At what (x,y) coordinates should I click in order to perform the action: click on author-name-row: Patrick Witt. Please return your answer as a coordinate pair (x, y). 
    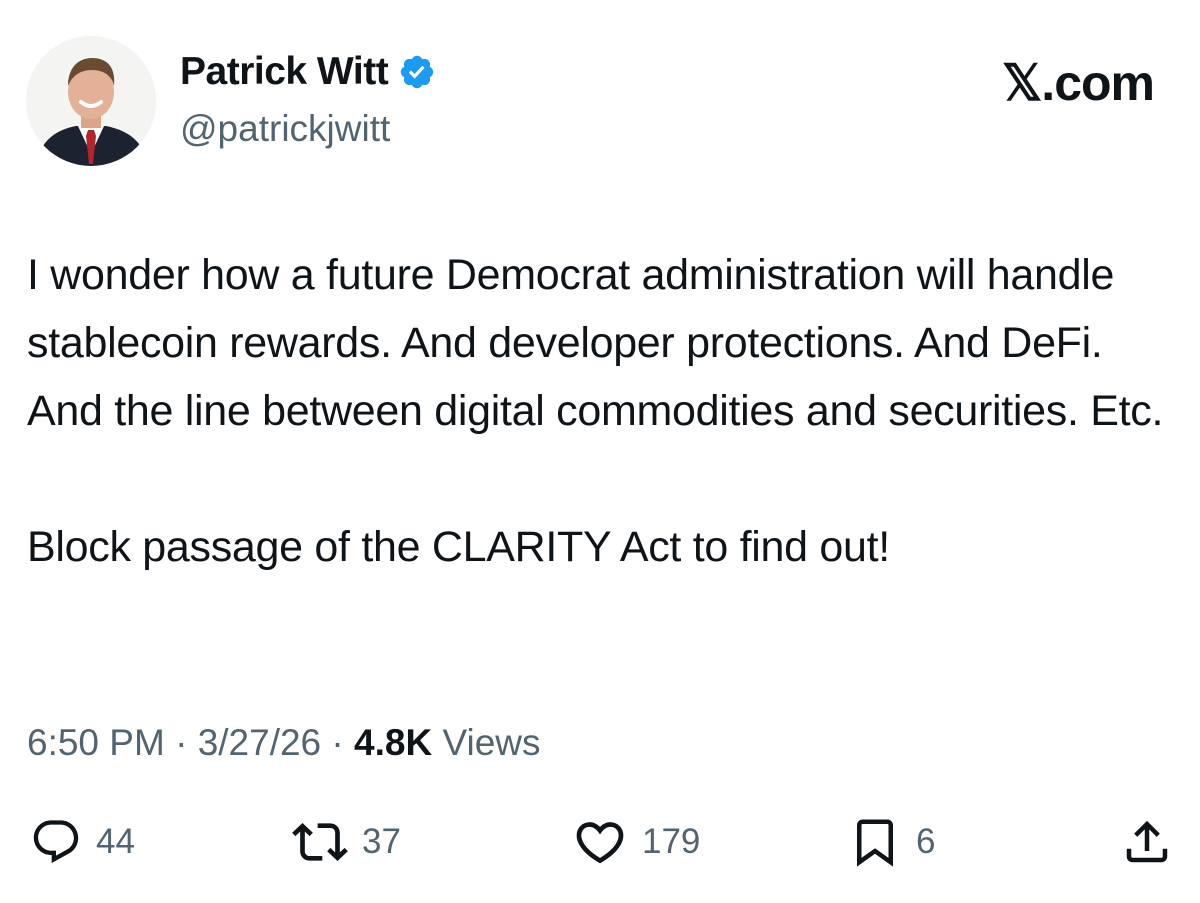
    Looking at the image, I should click on (308, 72).